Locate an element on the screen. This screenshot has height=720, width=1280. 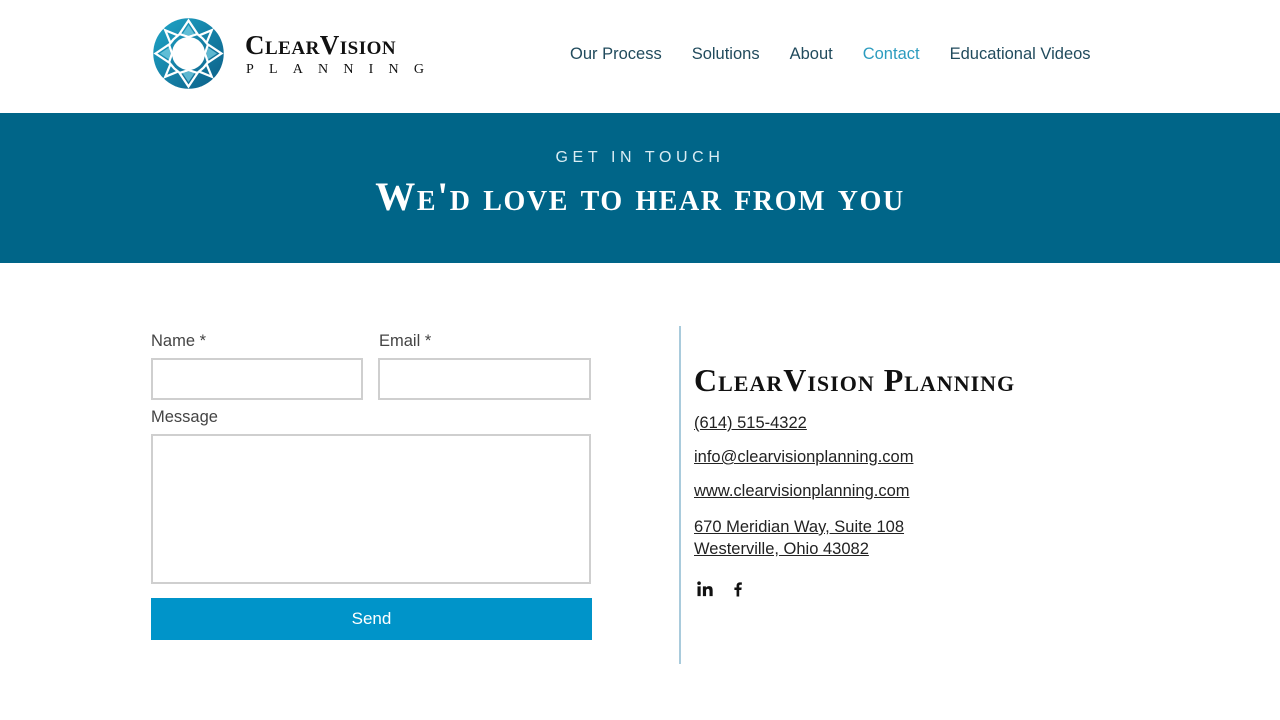
logo-name: ClearVision is located at coordinates (321, 44).